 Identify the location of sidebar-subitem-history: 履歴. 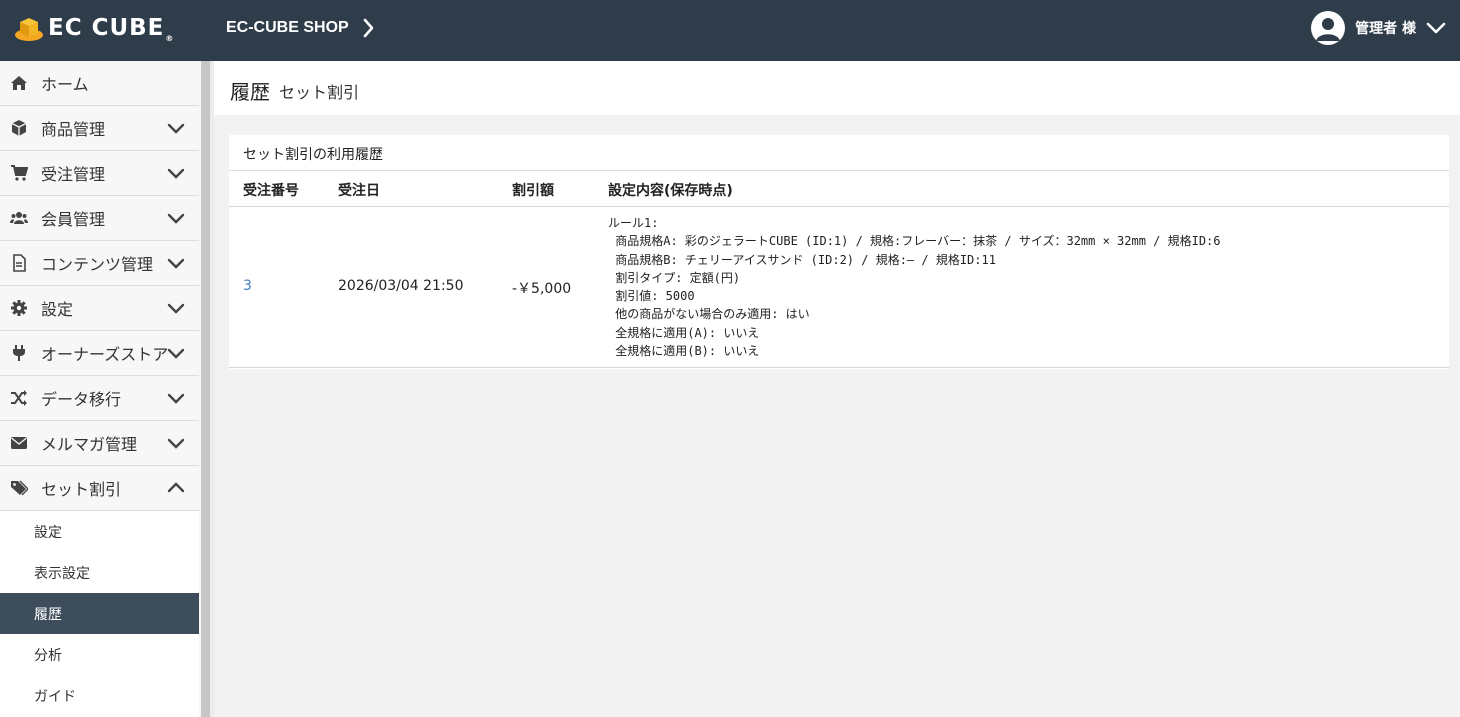
(99, 613).